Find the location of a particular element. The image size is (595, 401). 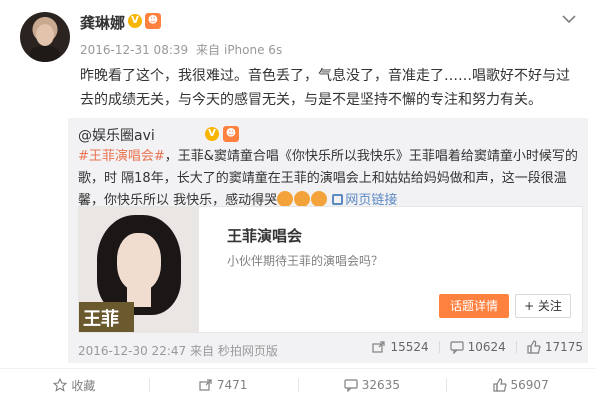

post-source: iPhone 6s is located at coordinates (253, 50).